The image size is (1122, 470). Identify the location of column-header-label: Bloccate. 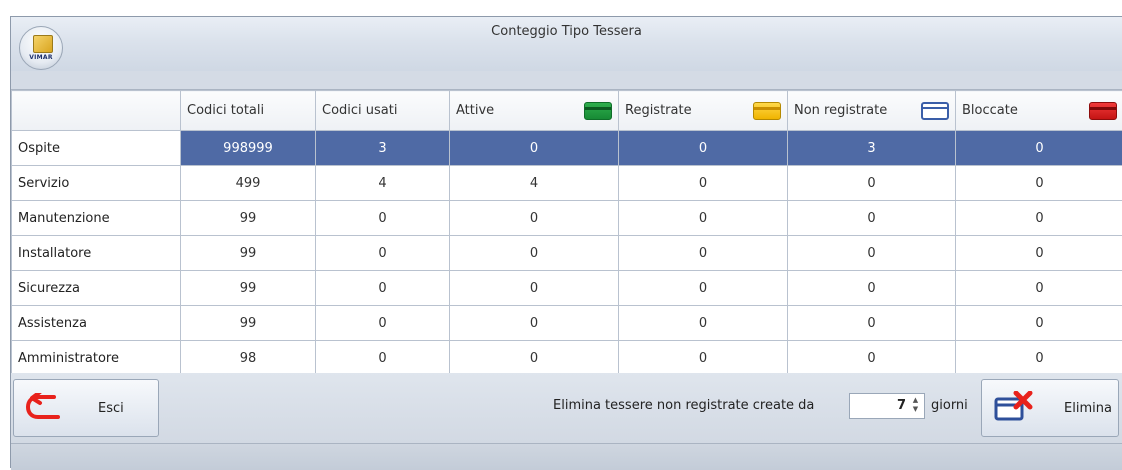
(990, 110).